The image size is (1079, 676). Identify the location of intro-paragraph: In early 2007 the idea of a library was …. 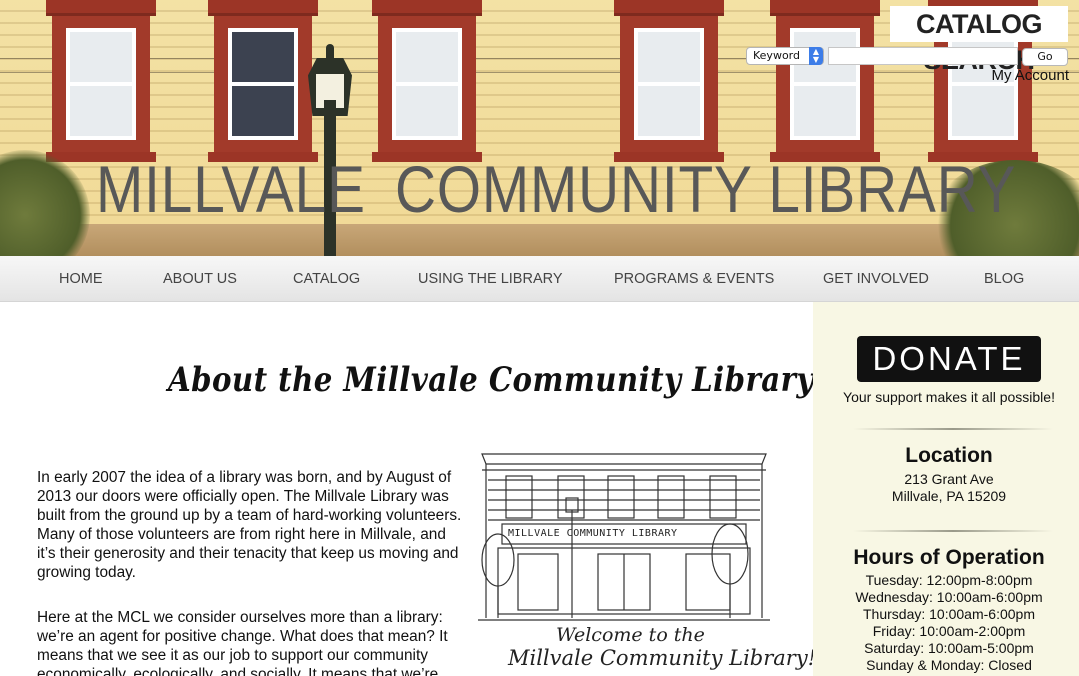
(249, 525).